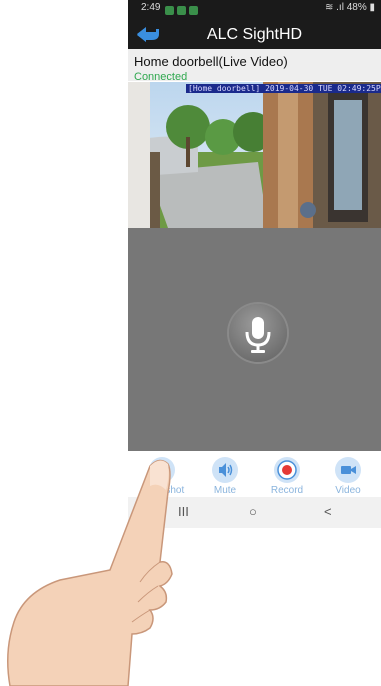  I want to click on mute-button: Mute, so click(225, 476).